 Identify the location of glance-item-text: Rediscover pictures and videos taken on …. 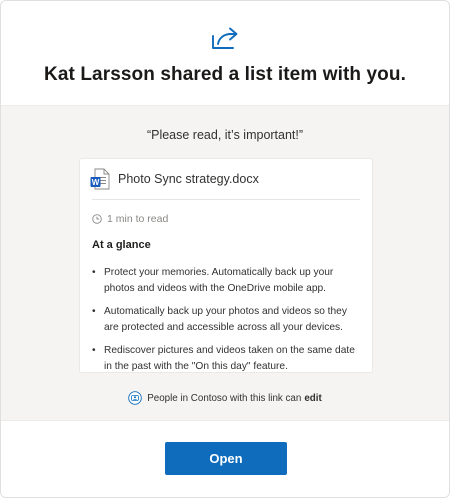
(229, 358).